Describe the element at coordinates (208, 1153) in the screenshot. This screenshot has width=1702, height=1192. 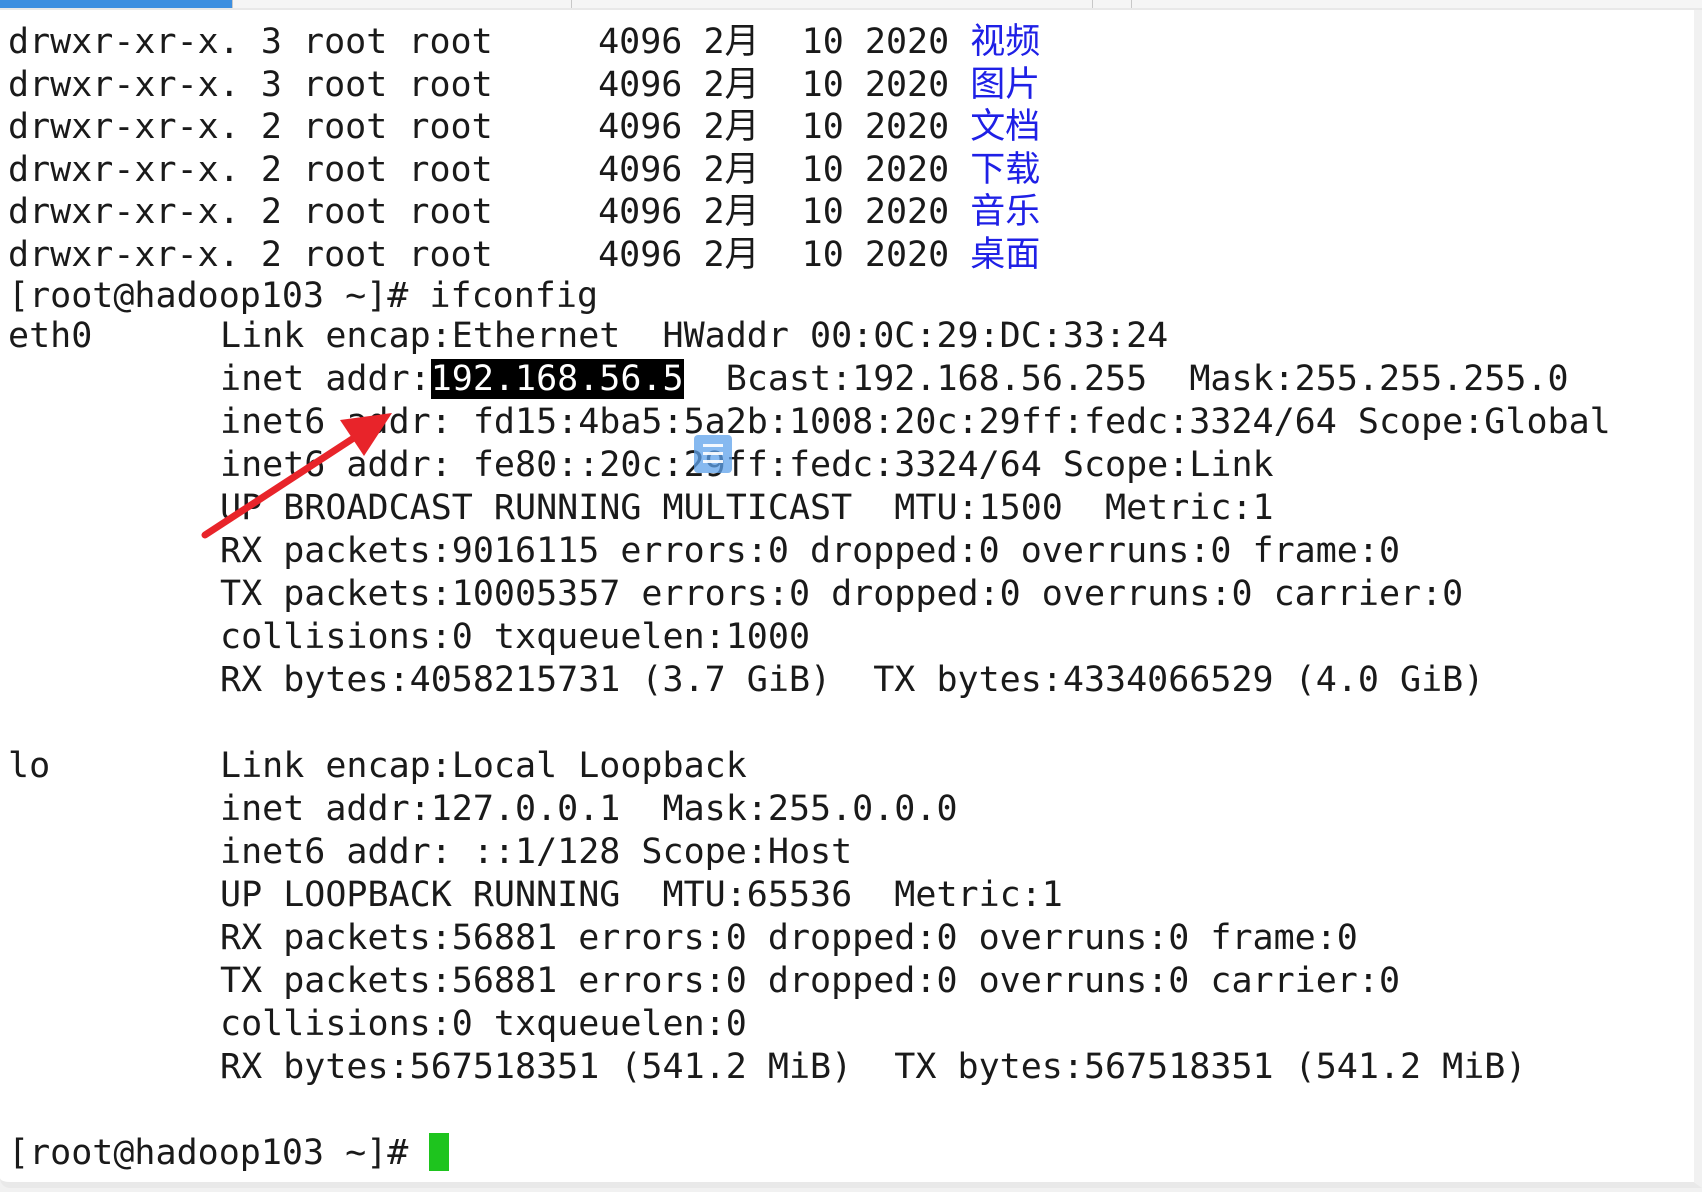
I see `final-shell-prompt: [root@hadoop103 ~]#` at that location.